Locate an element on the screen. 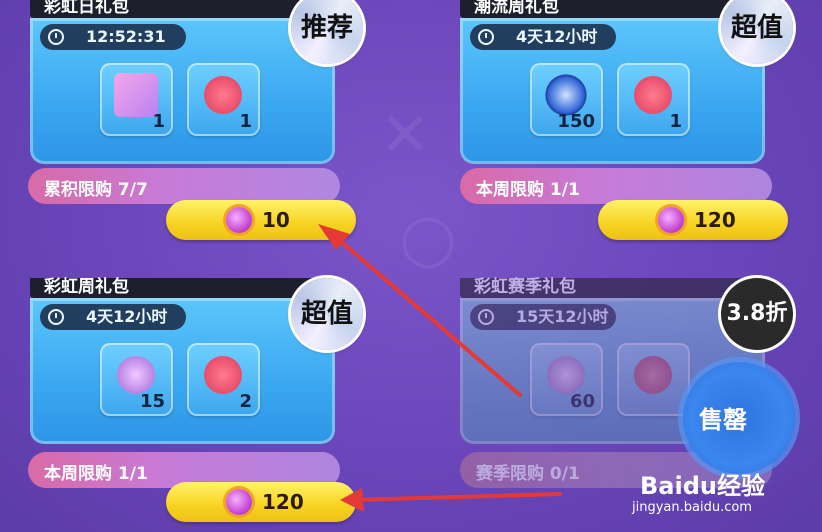  baidu-watermark: Baidu经验 is located at coordinates (702, 486).